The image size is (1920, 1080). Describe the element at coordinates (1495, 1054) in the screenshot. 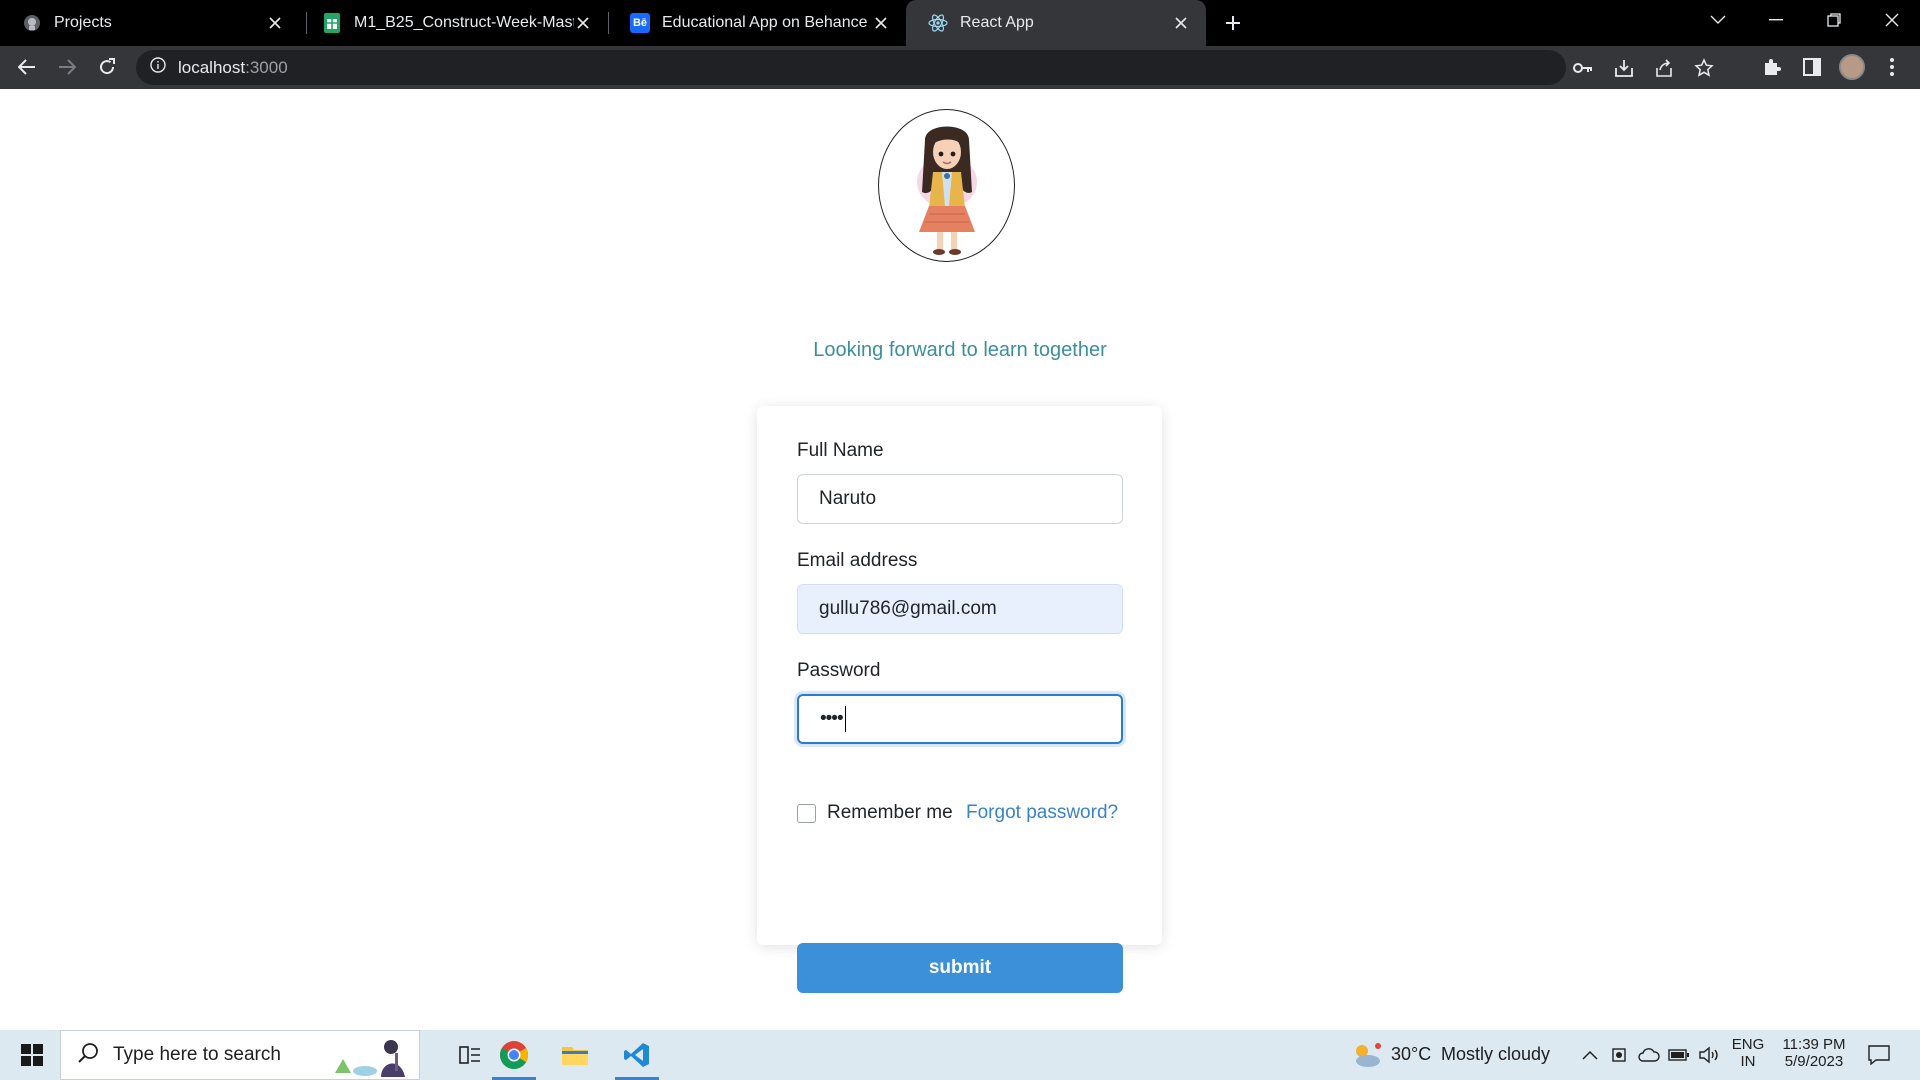

I see `weather-condition: Mostly cloudy` at that location.